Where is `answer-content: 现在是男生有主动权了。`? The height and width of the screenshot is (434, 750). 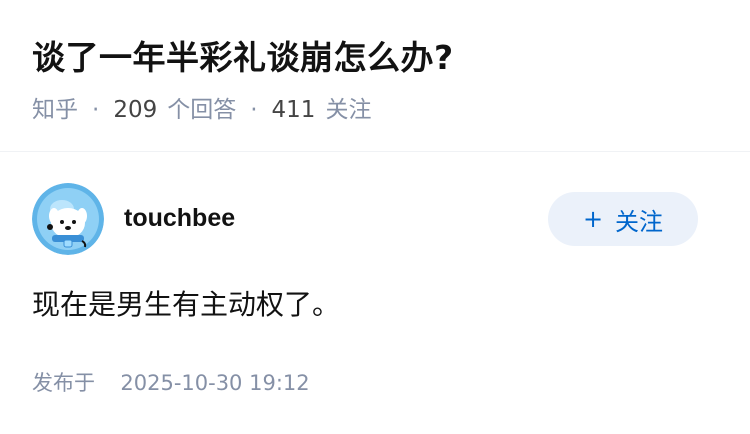 answer-content: 现在是男生有主动权了。 is located at coordinates (186, 305).